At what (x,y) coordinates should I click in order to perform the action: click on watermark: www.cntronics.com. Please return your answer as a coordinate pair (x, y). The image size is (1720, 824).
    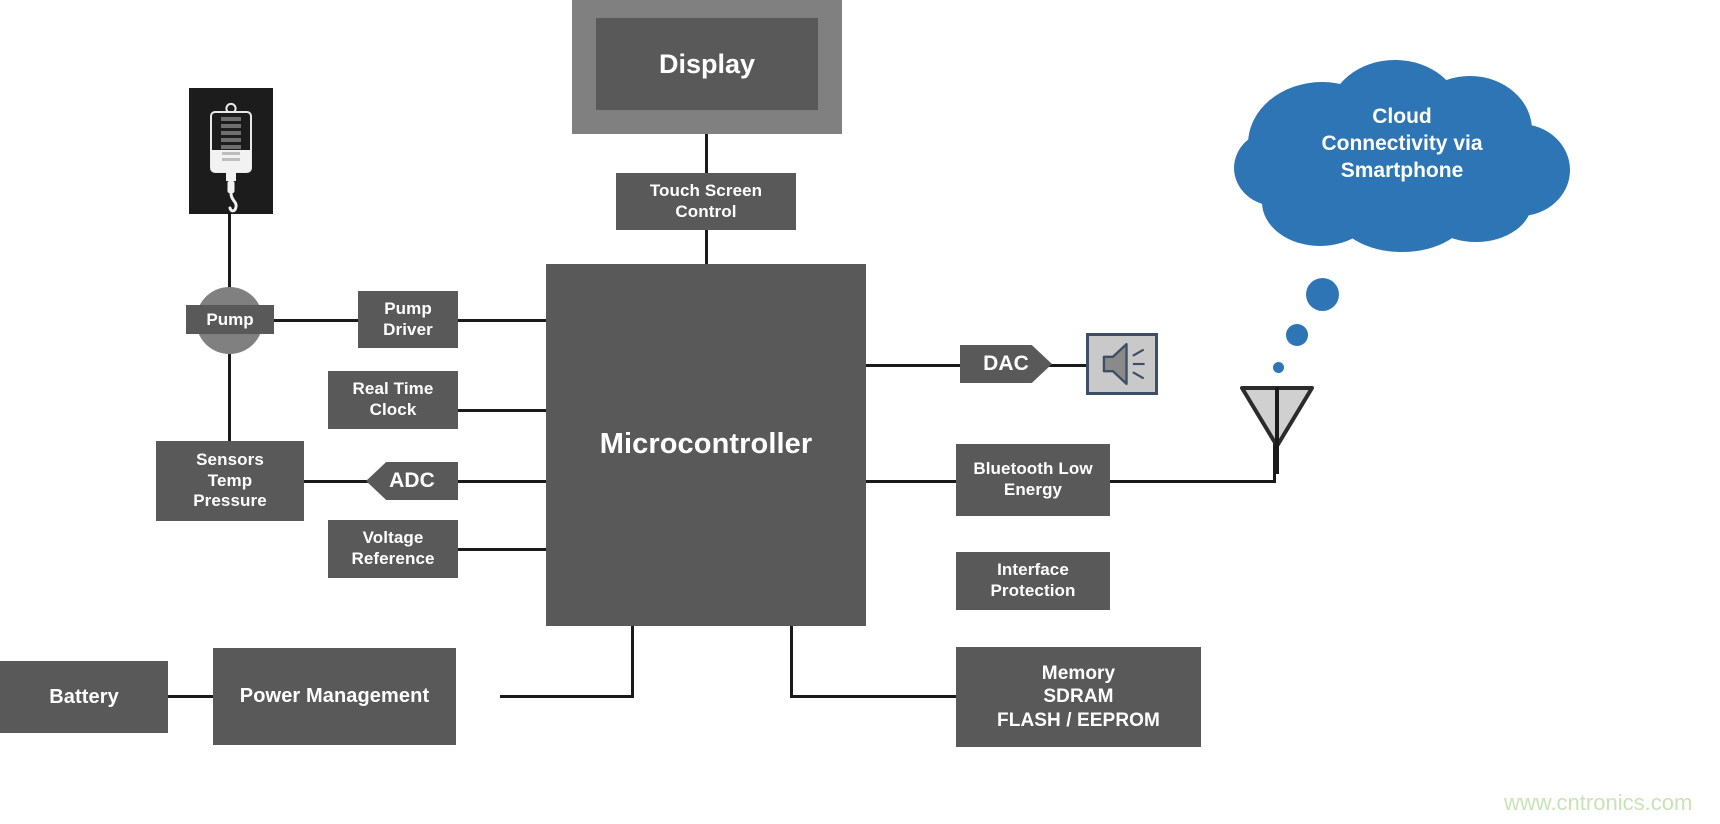
    Looking at the image, I should click on (1598, 802).